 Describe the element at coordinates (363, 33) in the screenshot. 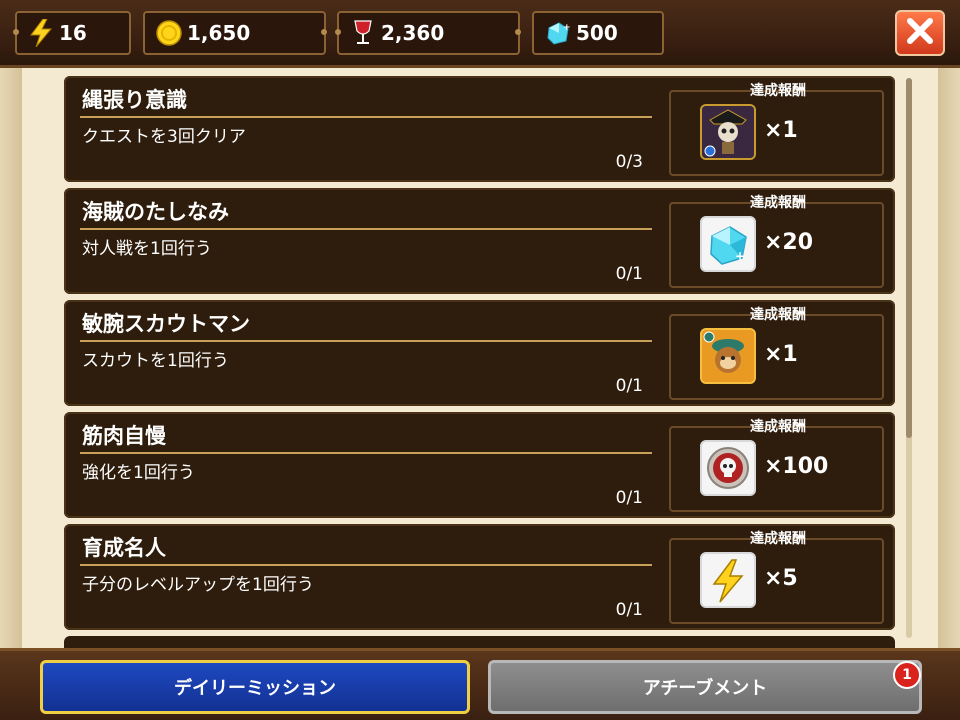

I see `wine-glass-icon` at that location.